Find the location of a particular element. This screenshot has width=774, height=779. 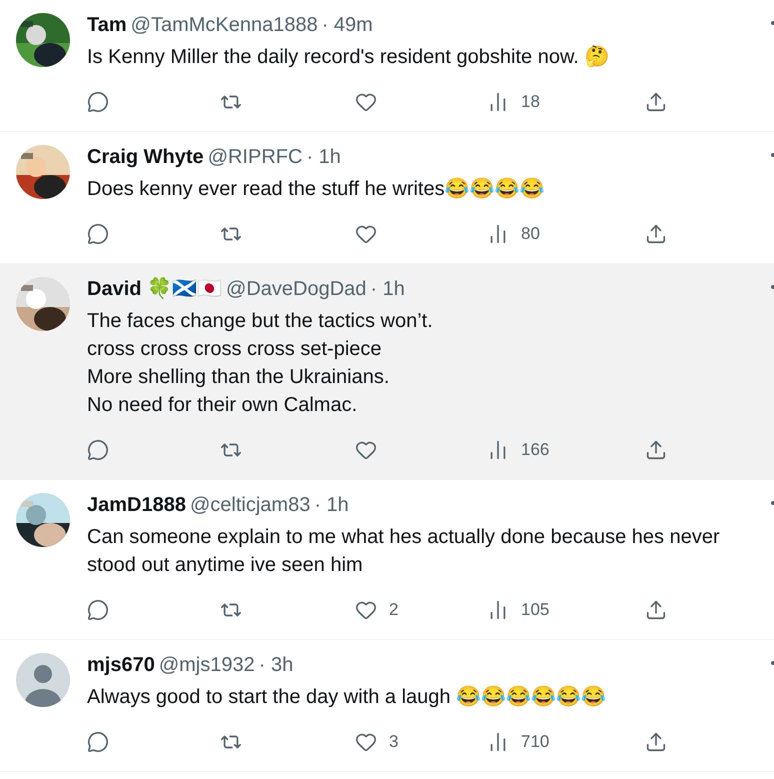

post-time: · 49m is located at coordinates (347, 25).